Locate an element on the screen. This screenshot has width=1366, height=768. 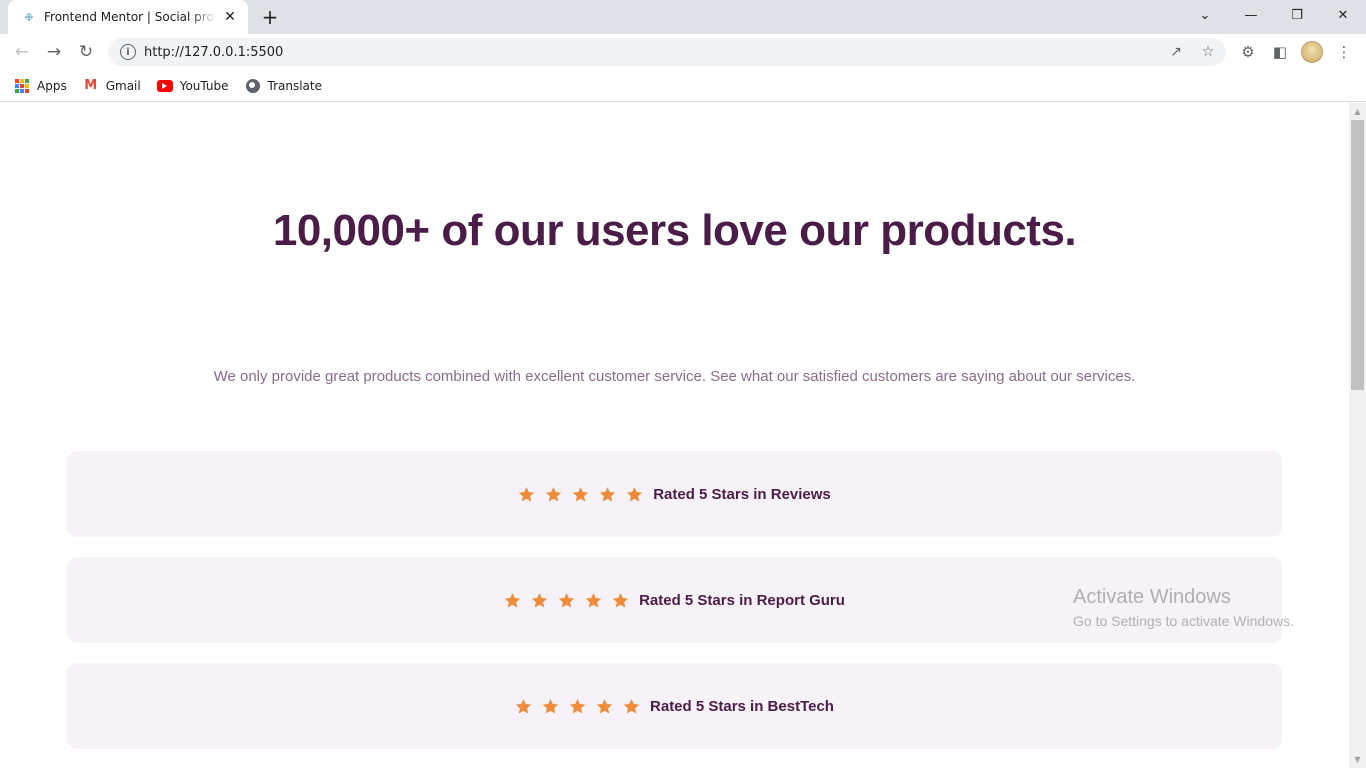
menu-kebab-icon: ⋮ is located at coordinates (1344, 52).